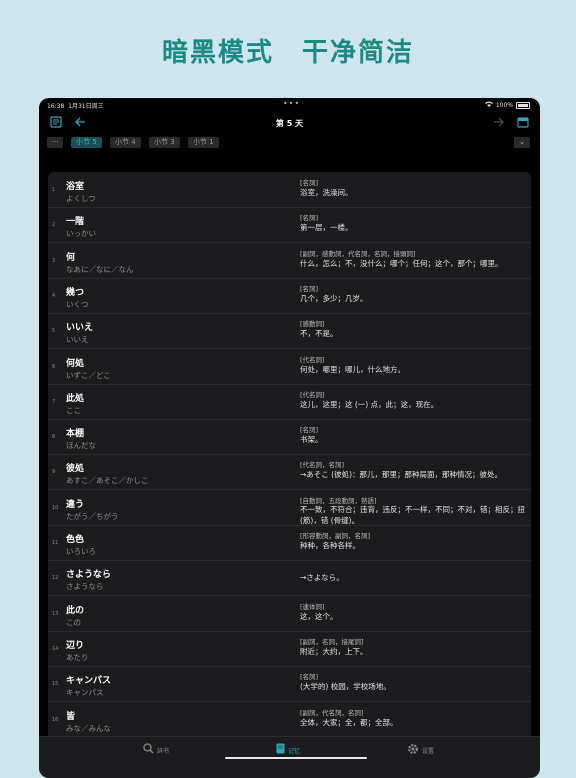 This screenshot has width=576, height=778. What do you see at coordinates (75, 222) in the screenshot?
I see `word-headword: 一階` at bounding box center [75, 222].